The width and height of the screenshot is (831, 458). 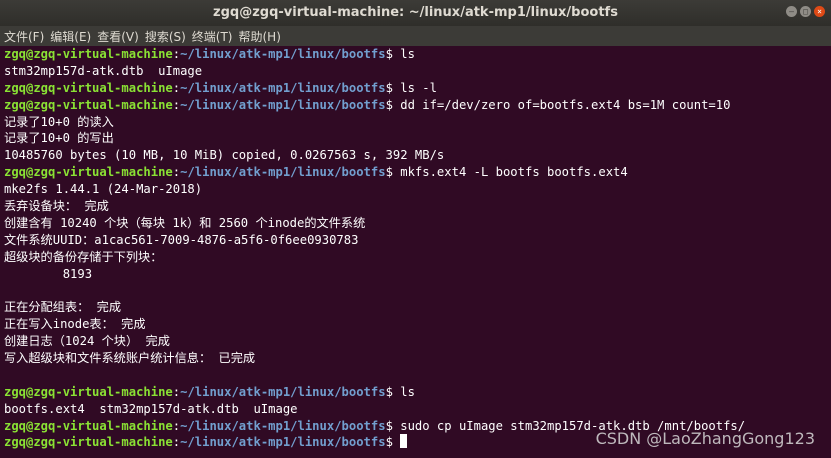 What do you see at coordinates (415, 274) in the screenshot?
I see `output-line: 8193` at bounding box center [415, 274].